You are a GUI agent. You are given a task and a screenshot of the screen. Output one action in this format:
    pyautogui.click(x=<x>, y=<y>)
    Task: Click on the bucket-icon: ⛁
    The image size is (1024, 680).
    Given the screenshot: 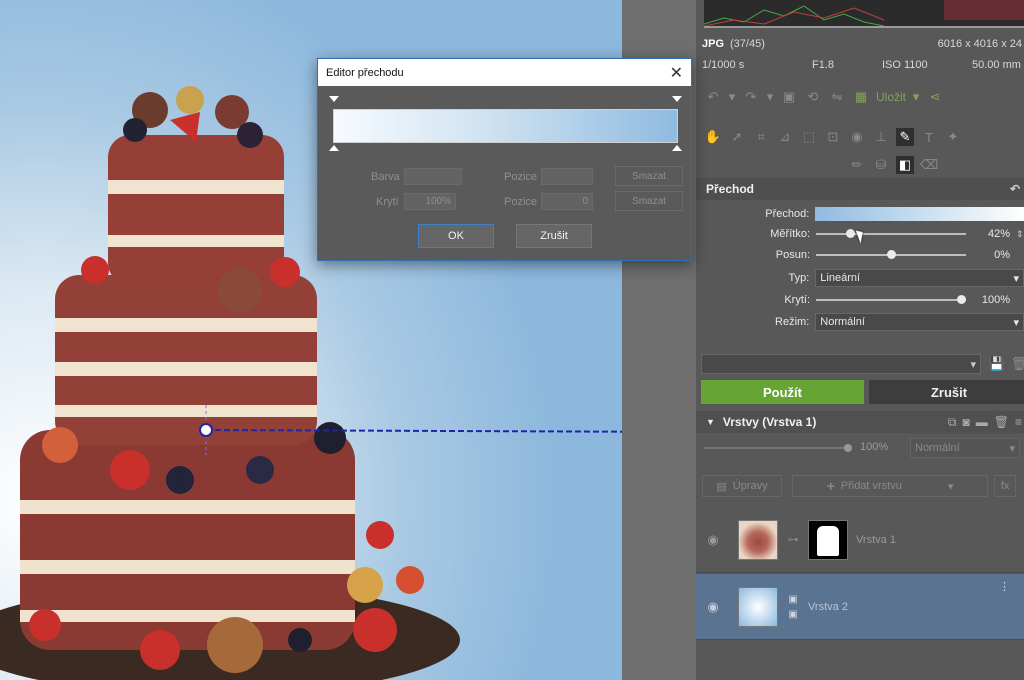 What is the action you would take?
    pyautogui.click(x=881, y=165)
    